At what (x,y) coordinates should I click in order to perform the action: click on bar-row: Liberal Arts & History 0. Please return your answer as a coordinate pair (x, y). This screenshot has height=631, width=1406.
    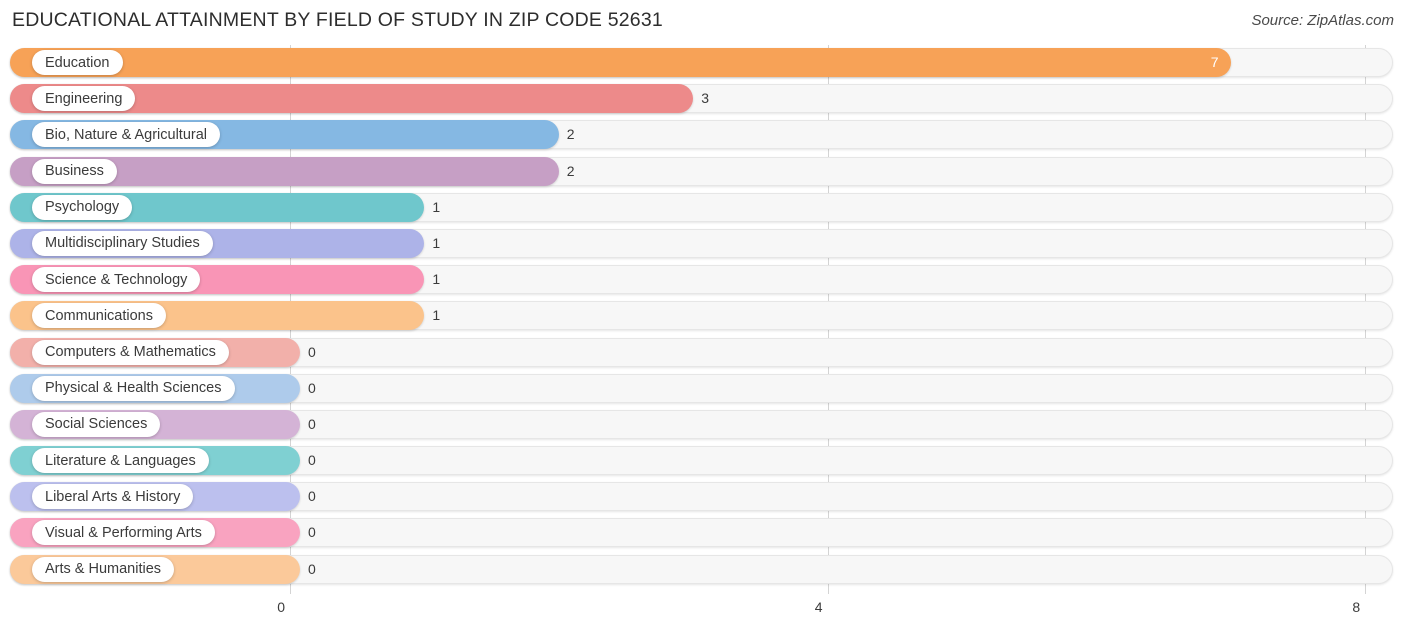
    Looking at the image, I should click on (703, 497).